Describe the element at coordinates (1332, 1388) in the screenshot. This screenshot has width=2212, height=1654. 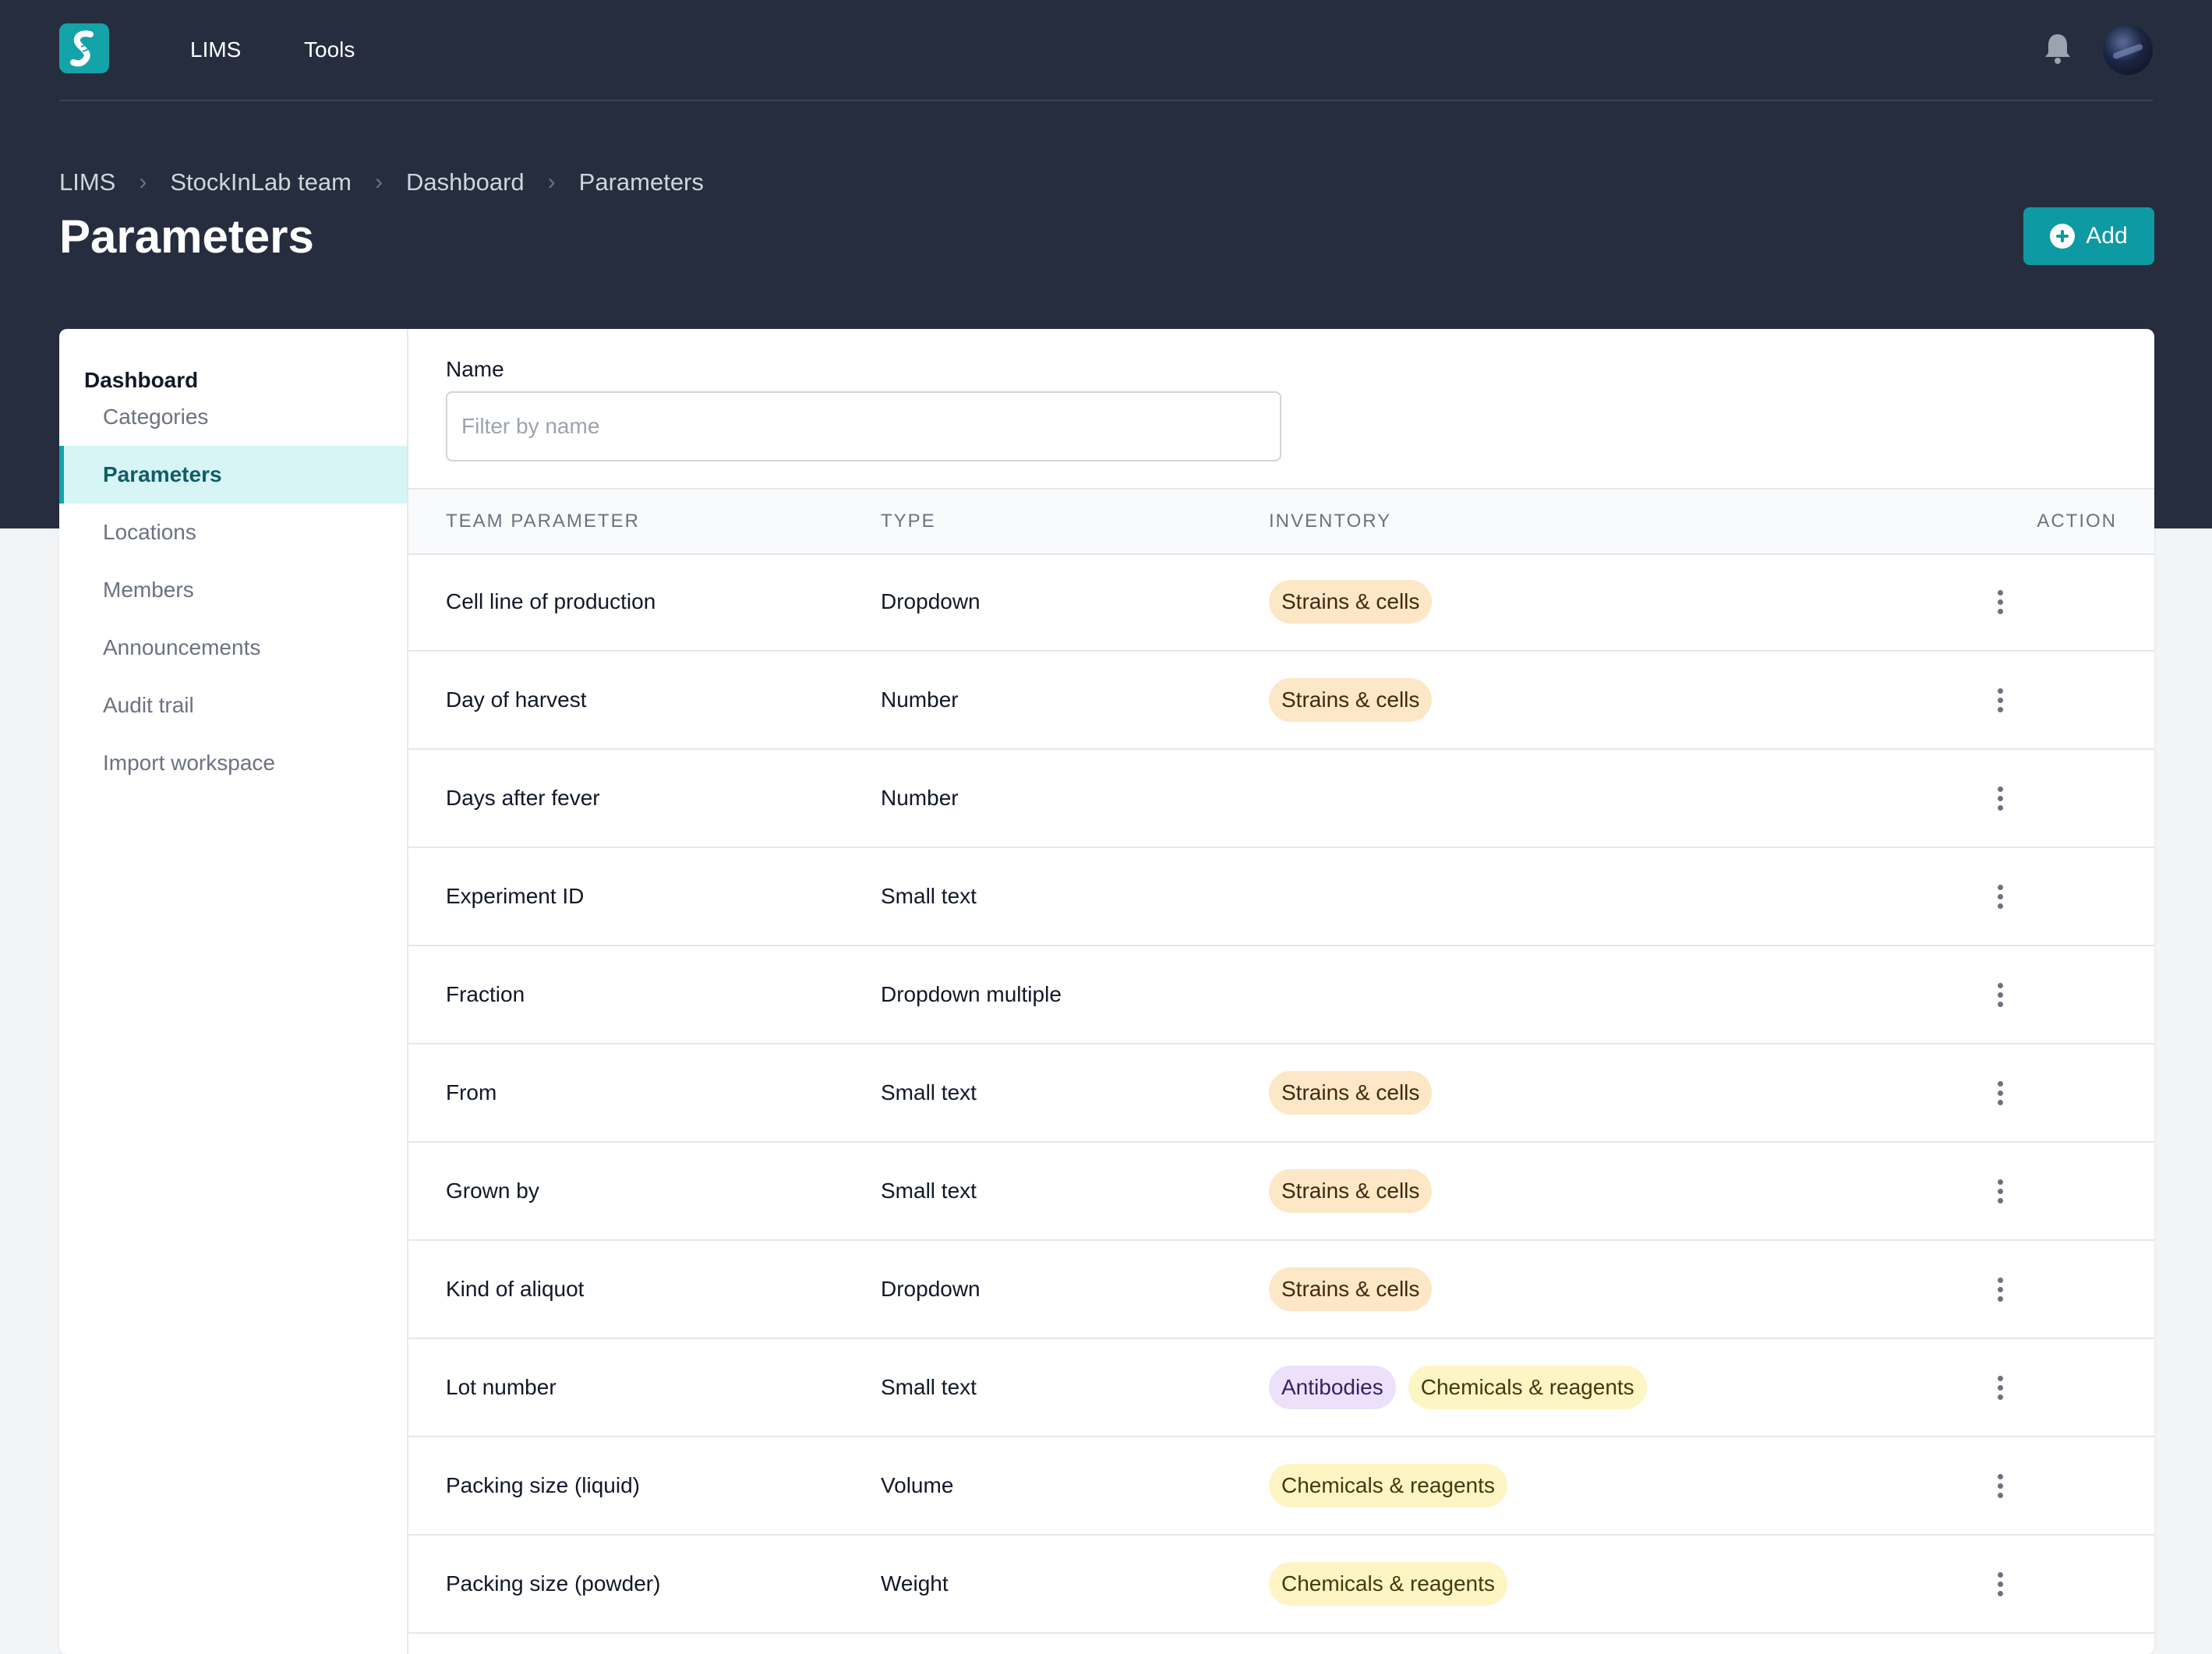
I see `inventory-badge: Antibodies` at that location.